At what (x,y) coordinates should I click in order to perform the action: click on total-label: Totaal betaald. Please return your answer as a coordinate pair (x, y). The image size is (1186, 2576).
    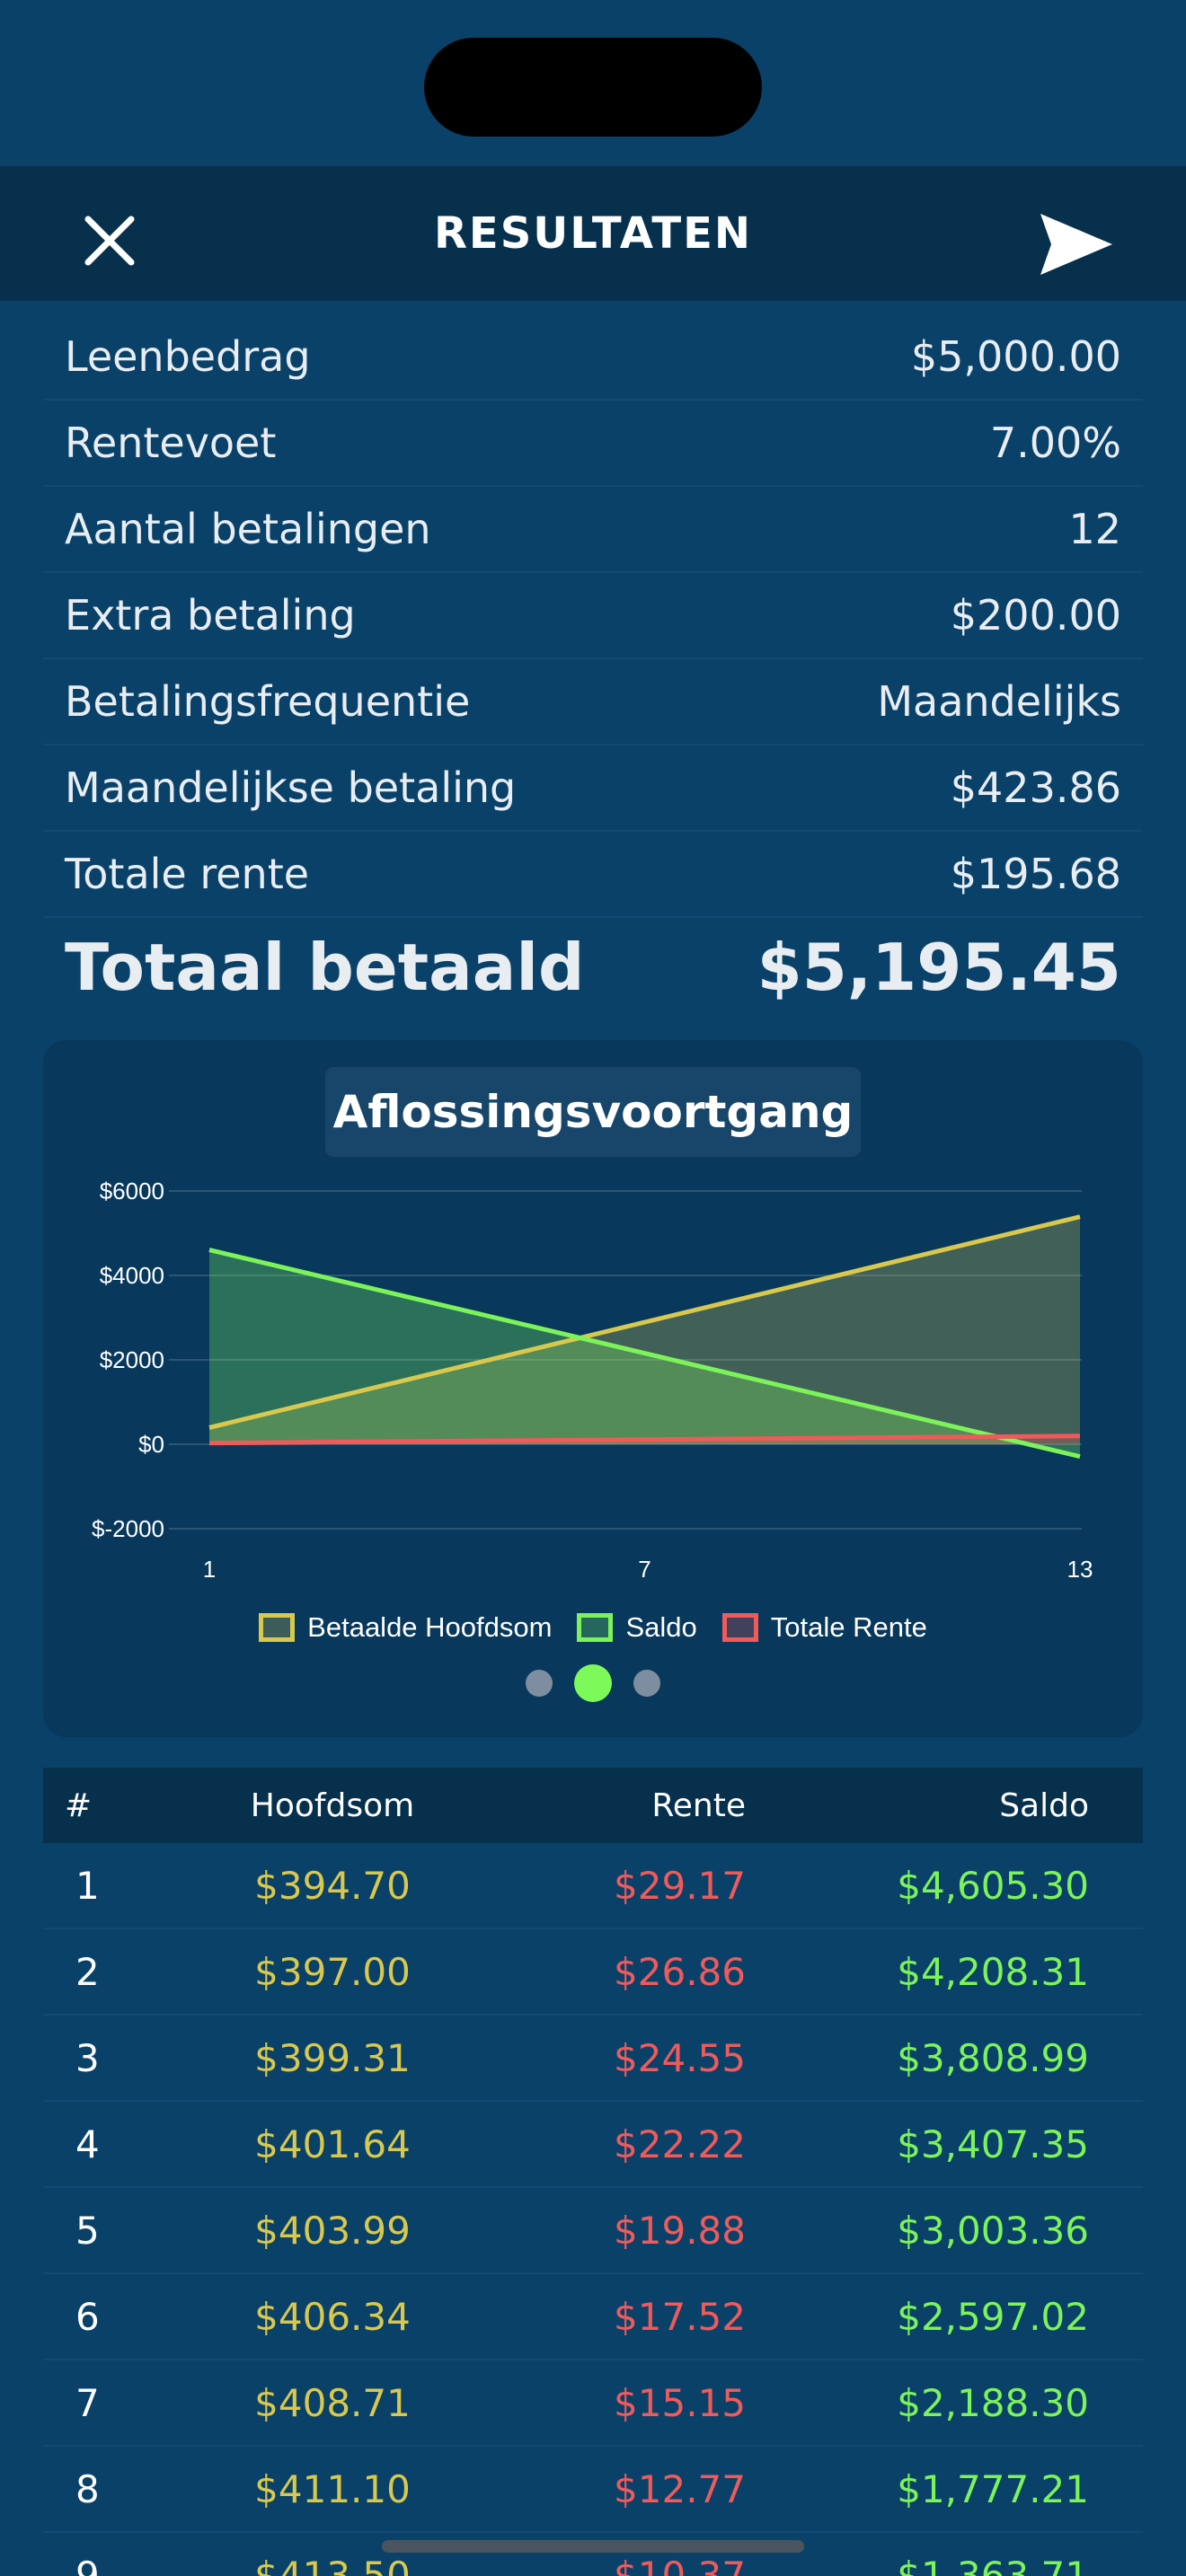
    Looking at the image, I should click on (325, 967).